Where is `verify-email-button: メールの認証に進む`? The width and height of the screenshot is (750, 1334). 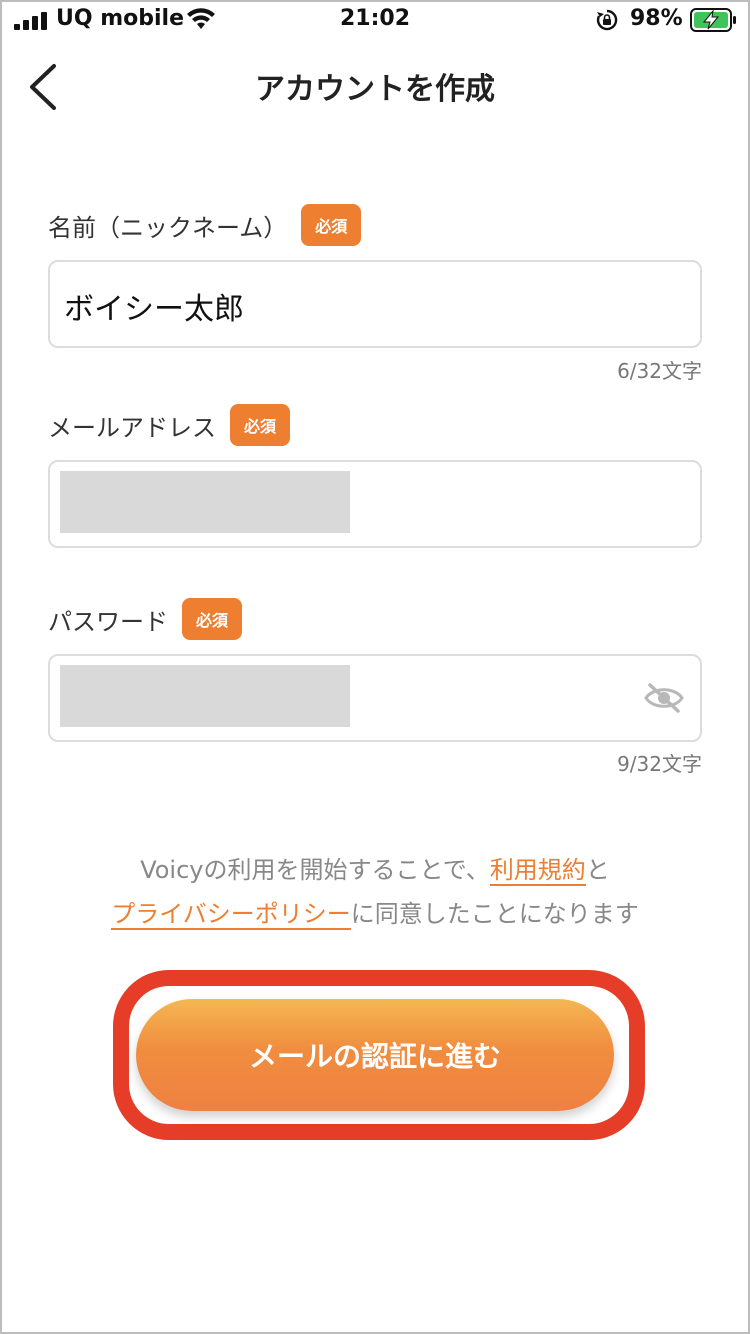
verify-email-button: メールの認証に進む is located at coordinates (375, 1055).